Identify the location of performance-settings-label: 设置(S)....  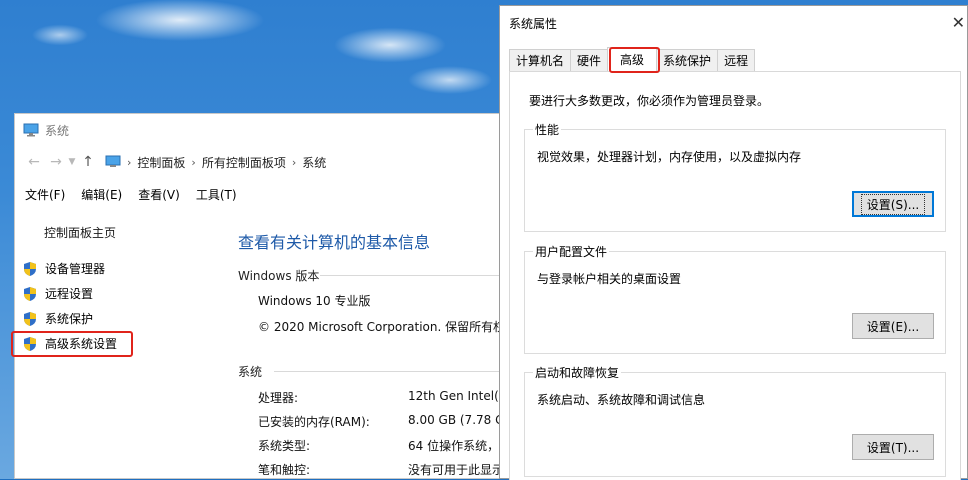
(893, 204).